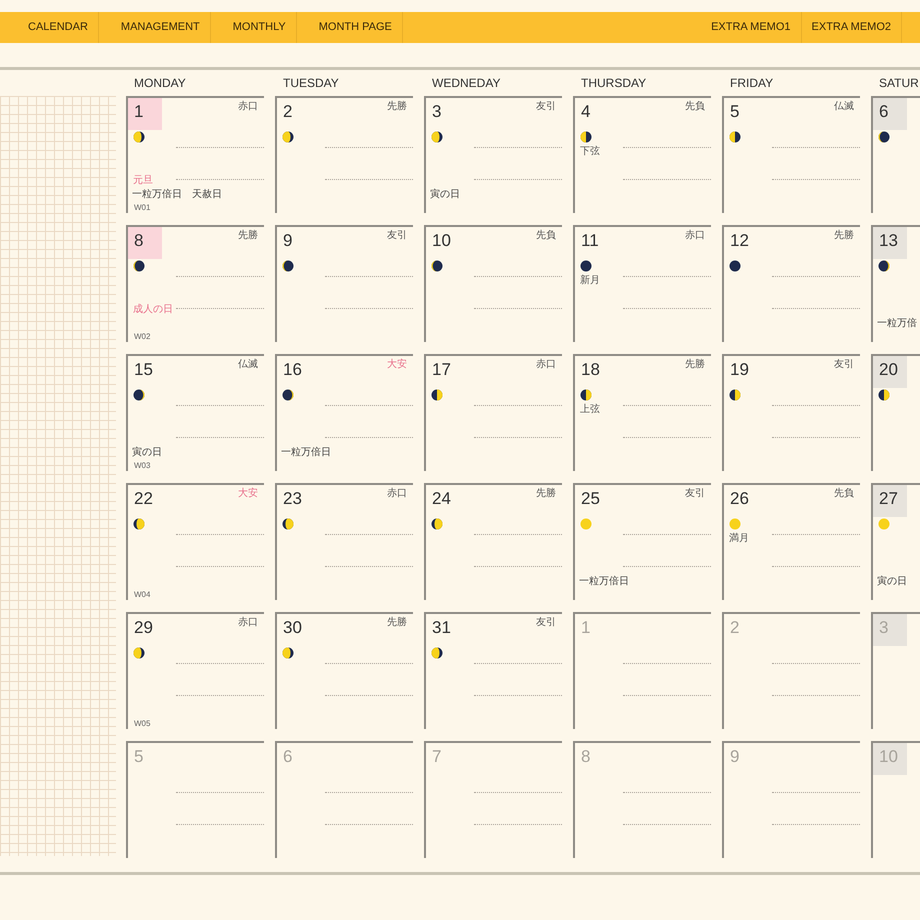  What do you see at coordinates (890, 372) in the screenshot?
I see `day-number: 20` at bounding box center [890, 372].